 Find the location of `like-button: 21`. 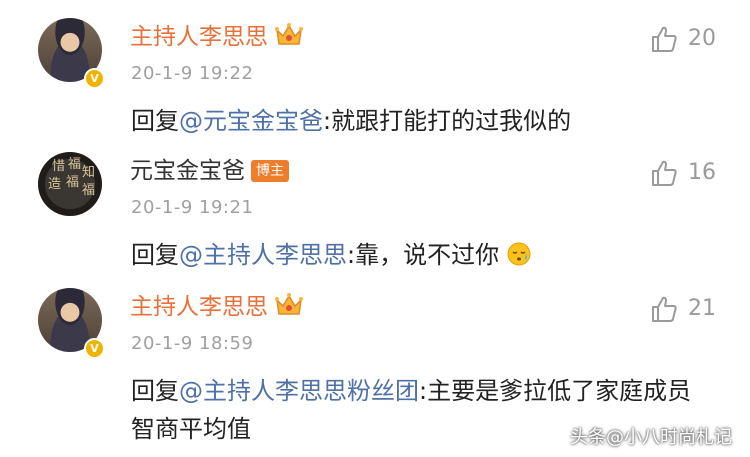

like-button: 21 is located at coordinates (683, 309).